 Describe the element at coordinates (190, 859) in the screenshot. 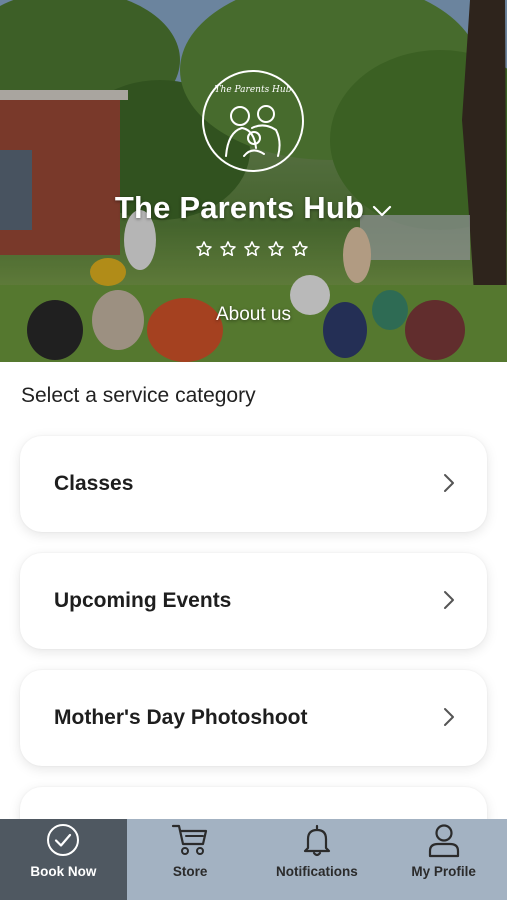

I see `nav-store: Store` at that location.